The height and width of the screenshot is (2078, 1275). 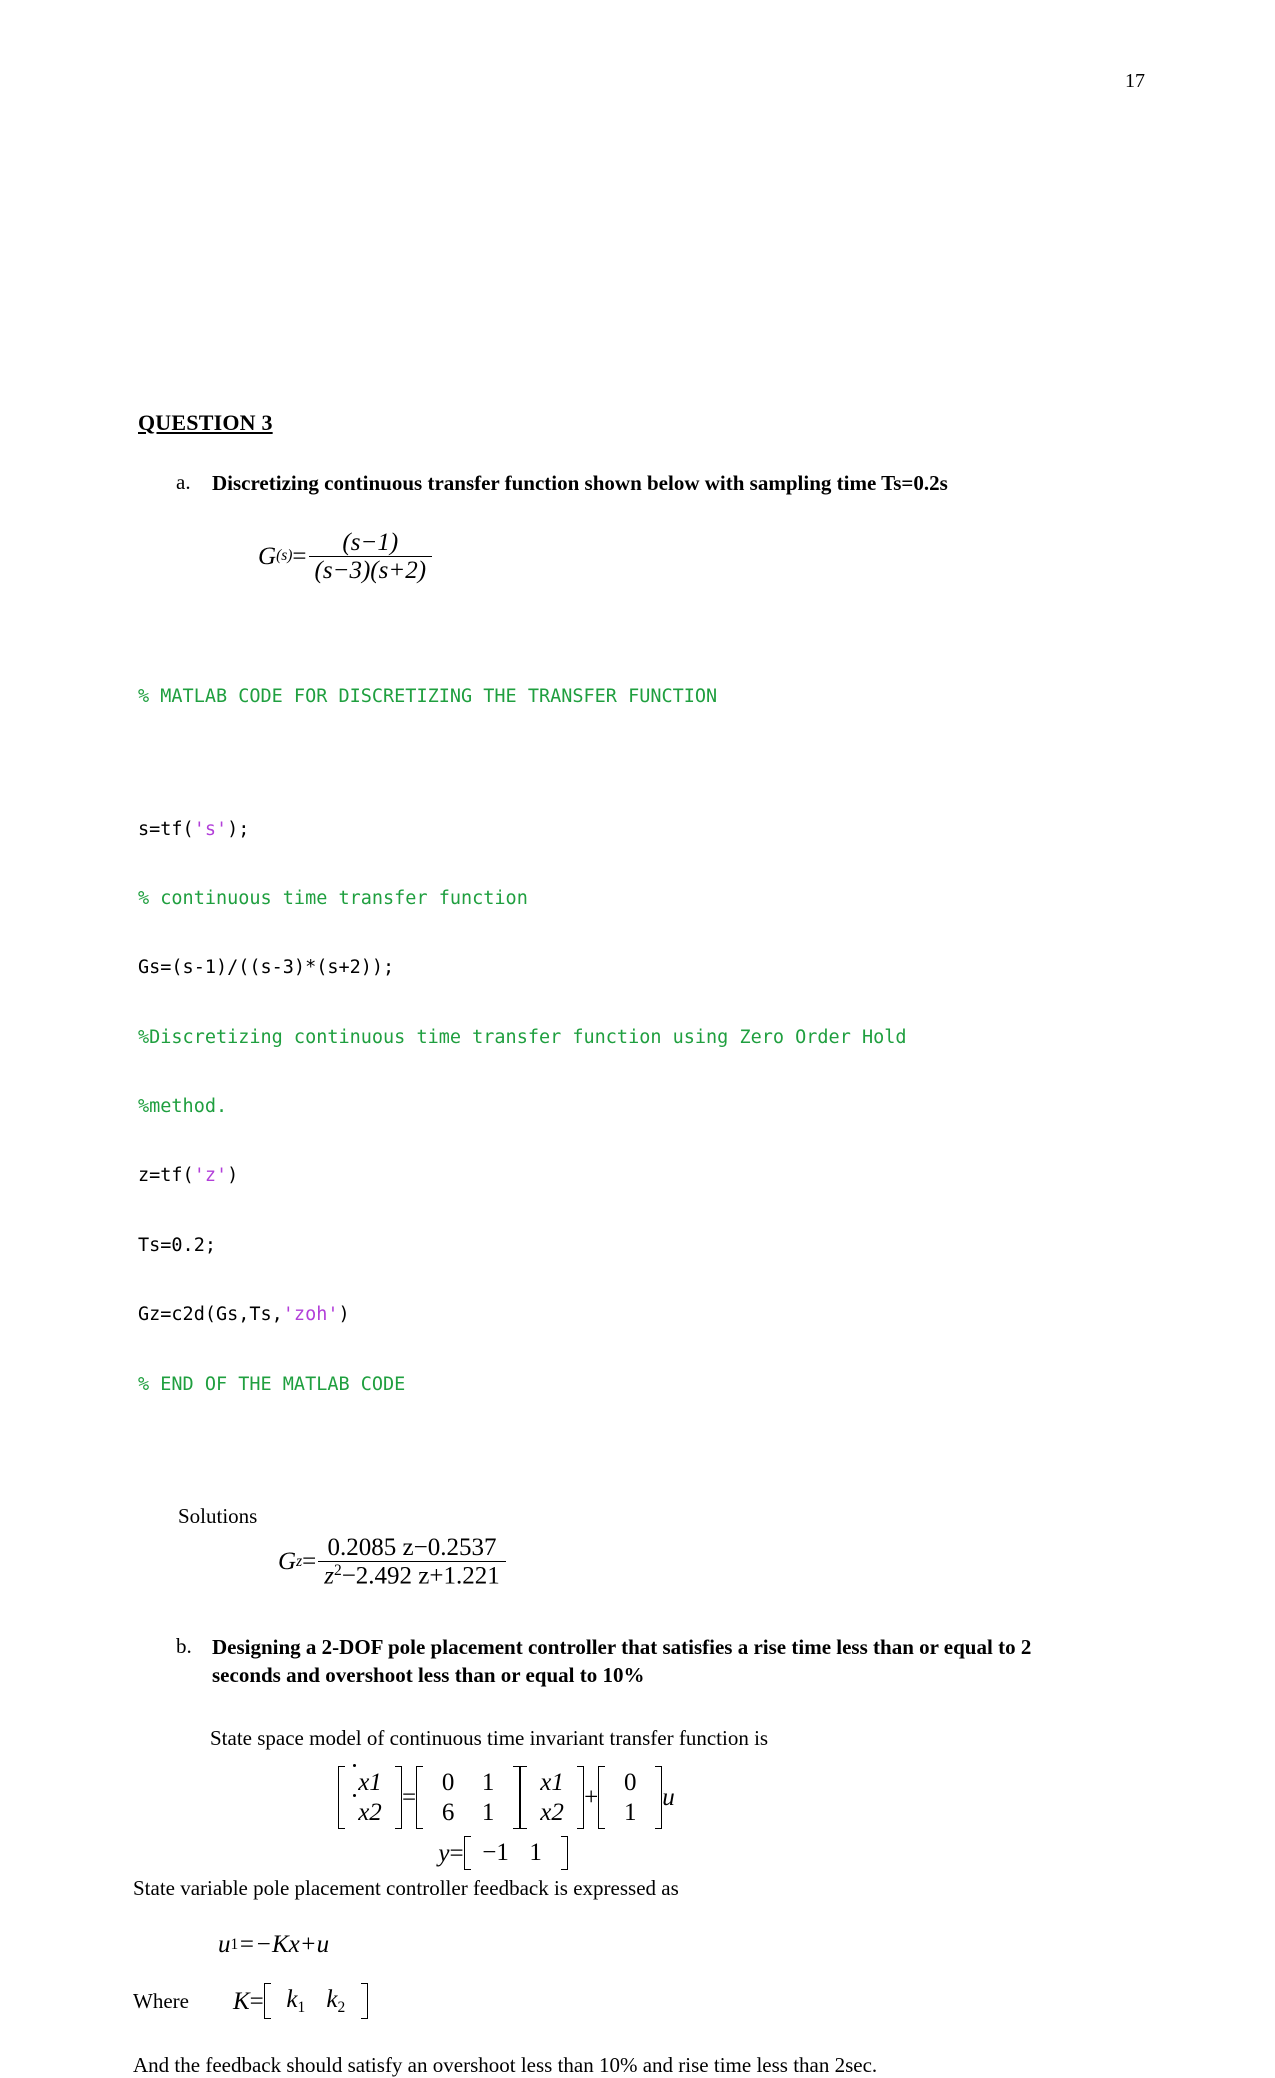 I want to click on matrix-row: −1 1, so click(x=516, y=1853).